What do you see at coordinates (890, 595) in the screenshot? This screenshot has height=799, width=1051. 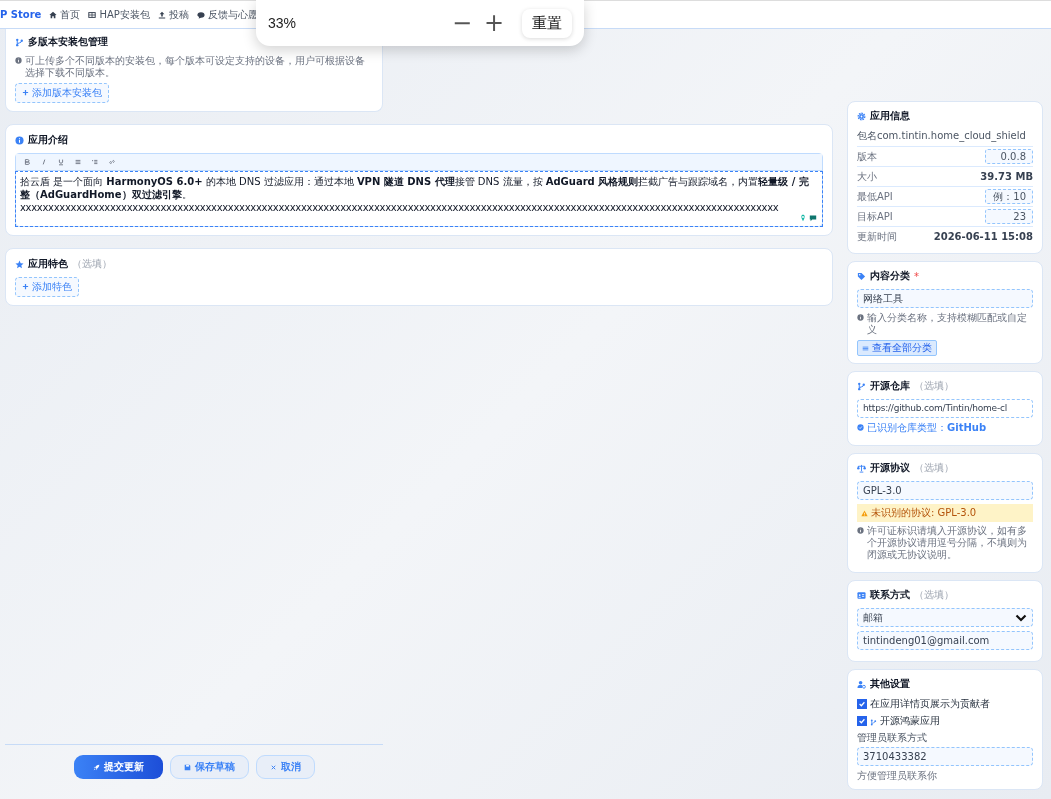 I see `section-title: 联系方式` at bounding box center [890, 595].